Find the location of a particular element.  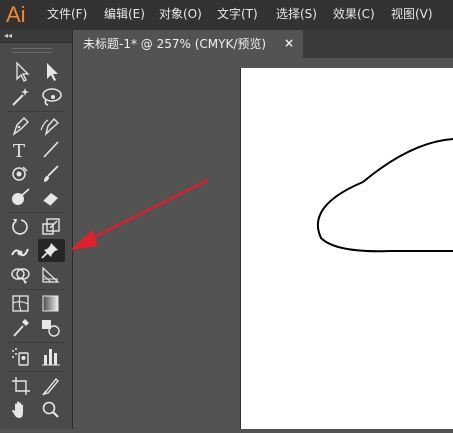

shape-builder-icon is located at coordinates (20, 276).